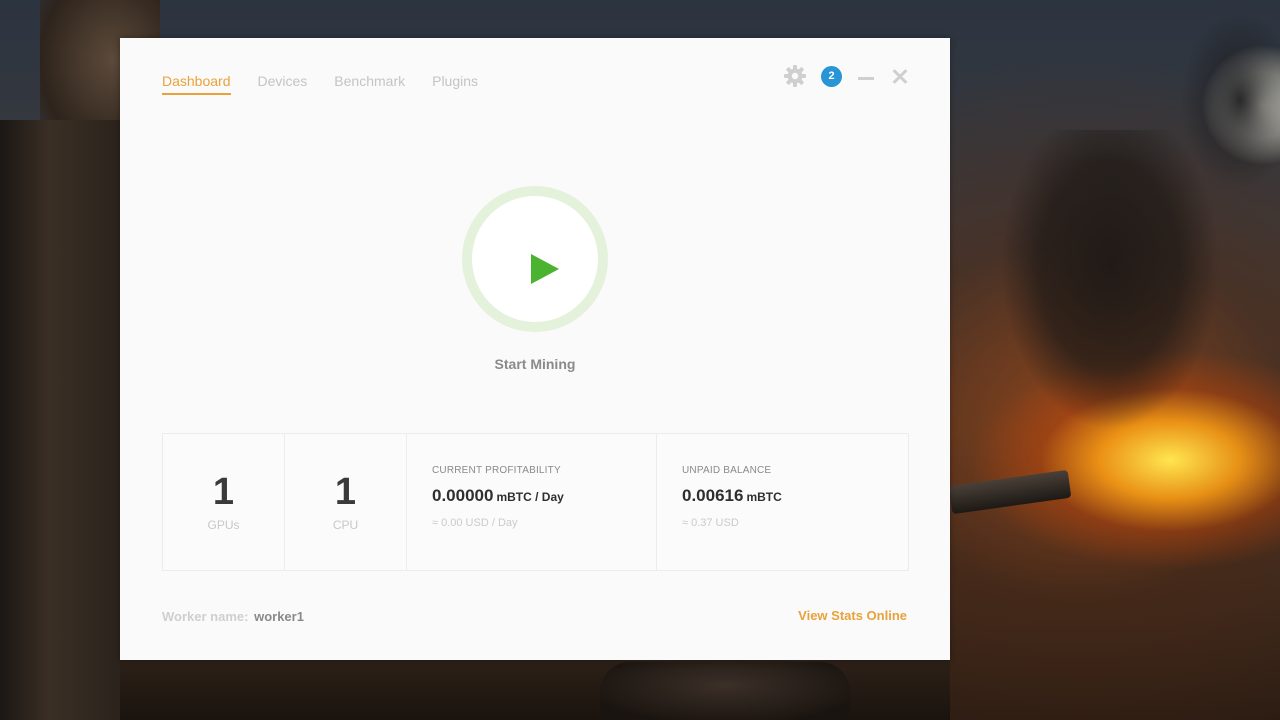 This screenshot has width=1280, height=720. What do you see at coordinates (866, 76) in the screenshot?
I see `minimize-icon` at bounding box center [866, 76].